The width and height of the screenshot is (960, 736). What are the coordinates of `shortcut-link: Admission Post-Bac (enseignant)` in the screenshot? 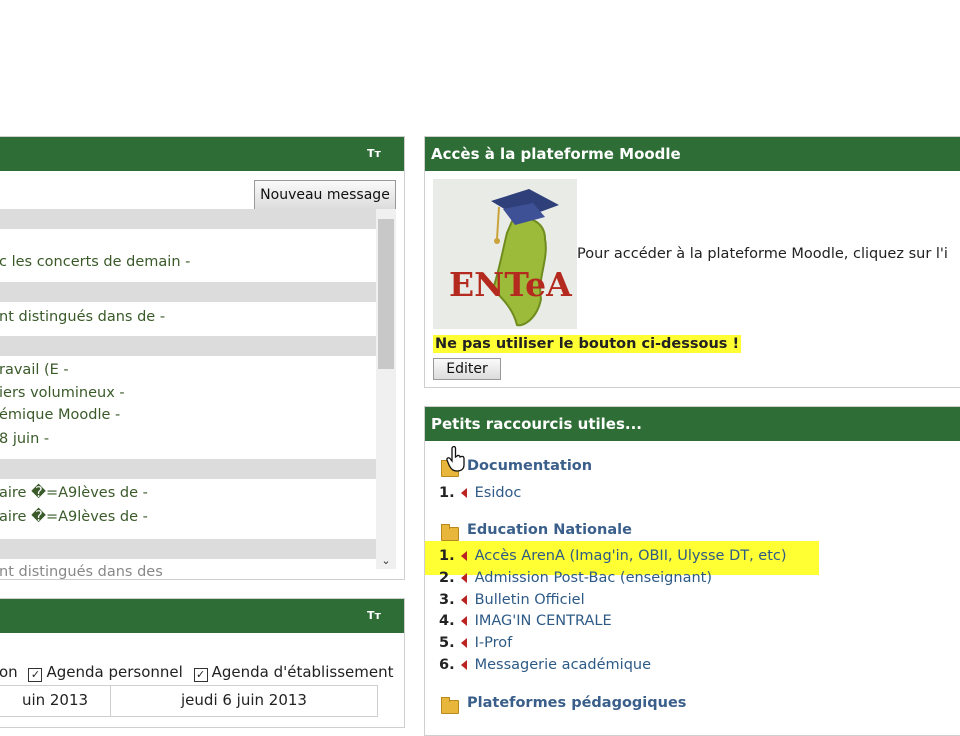 It's located at (593, 578).